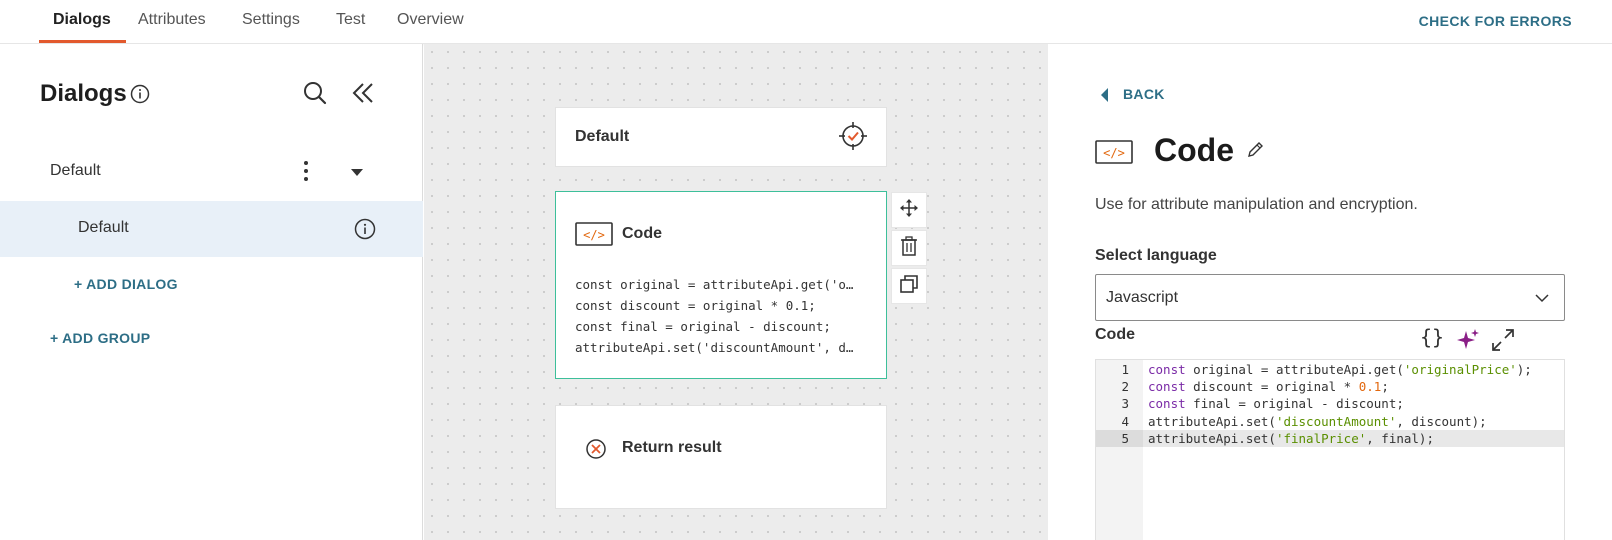 This screenshot has height=540, width=1612. I want to click on node-toolbar, so click(909, 249).